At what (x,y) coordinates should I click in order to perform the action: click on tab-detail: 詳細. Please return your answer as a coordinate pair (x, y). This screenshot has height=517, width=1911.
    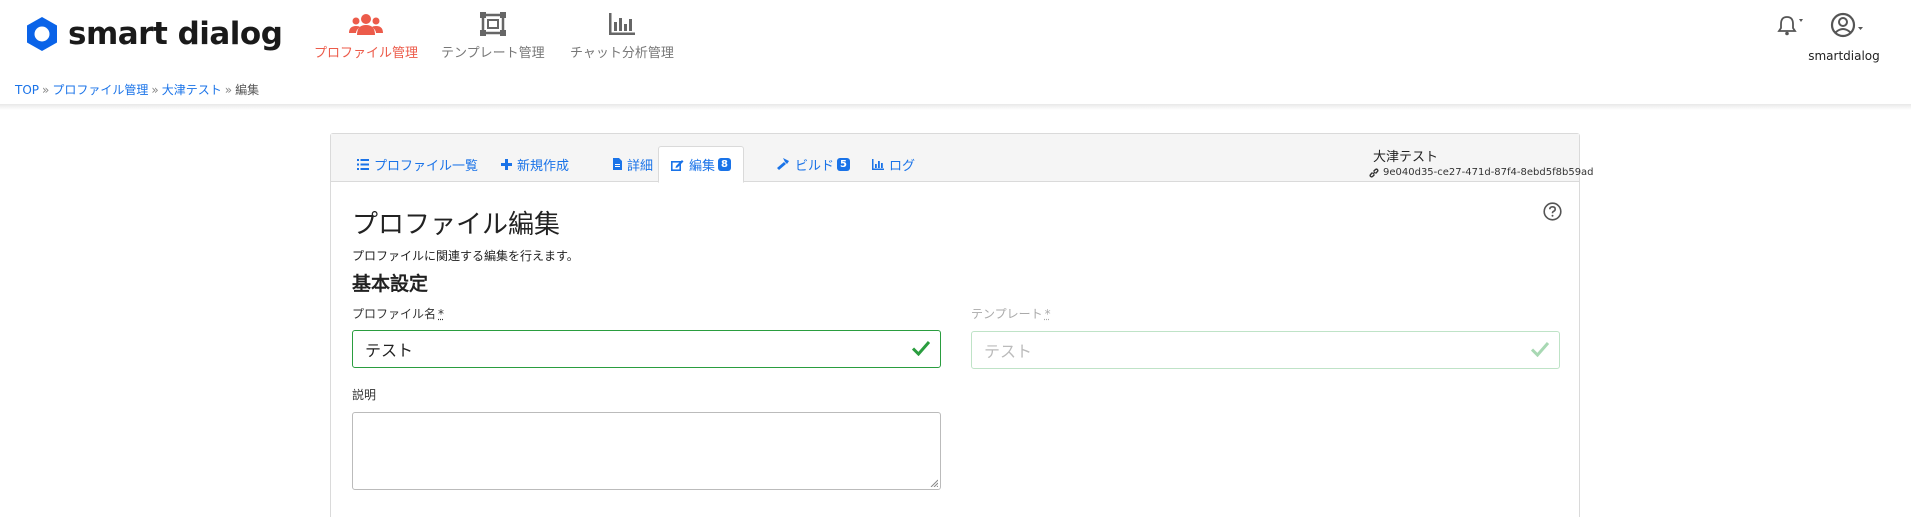
    Looking at the image, I should click on (633, 164).